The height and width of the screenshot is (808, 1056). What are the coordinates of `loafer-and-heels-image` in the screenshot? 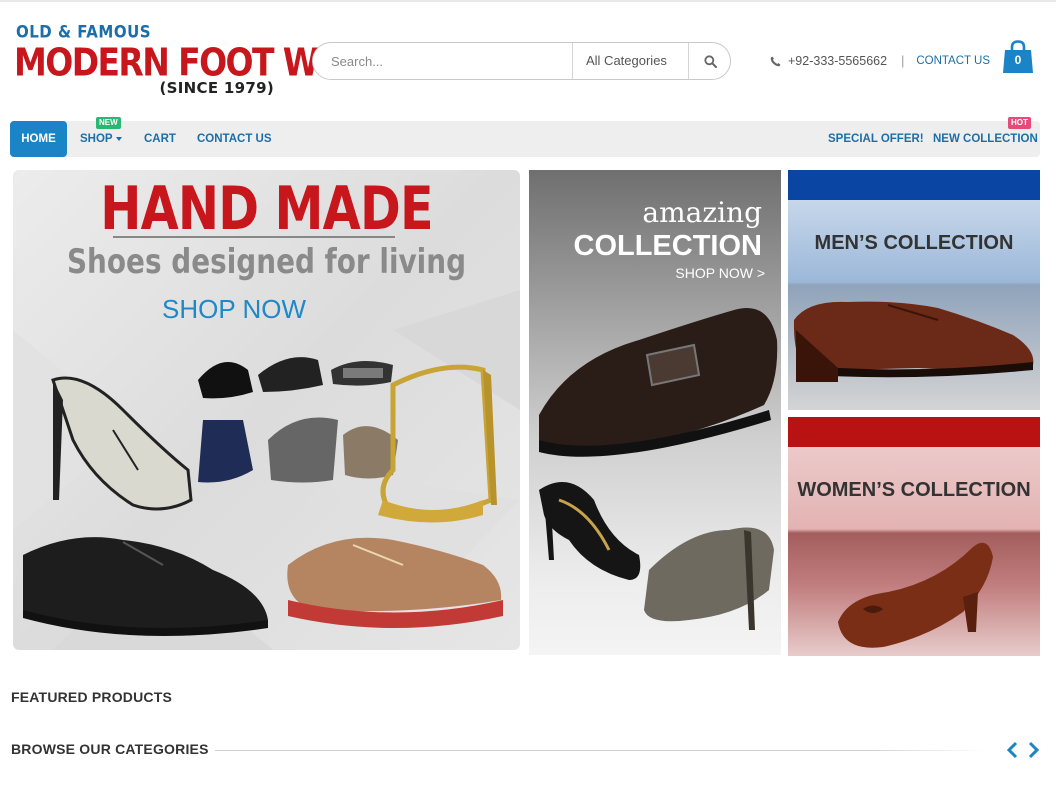 It's located at (658, 469).